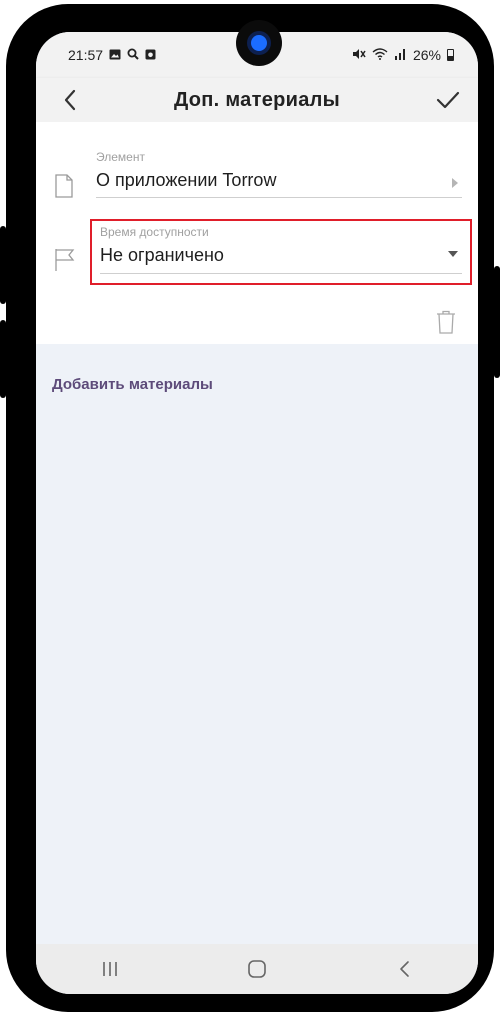  Describe the element at coordinates (186, 180) in the screenshot. I see `element-value: О приложении Torrow` at that location.